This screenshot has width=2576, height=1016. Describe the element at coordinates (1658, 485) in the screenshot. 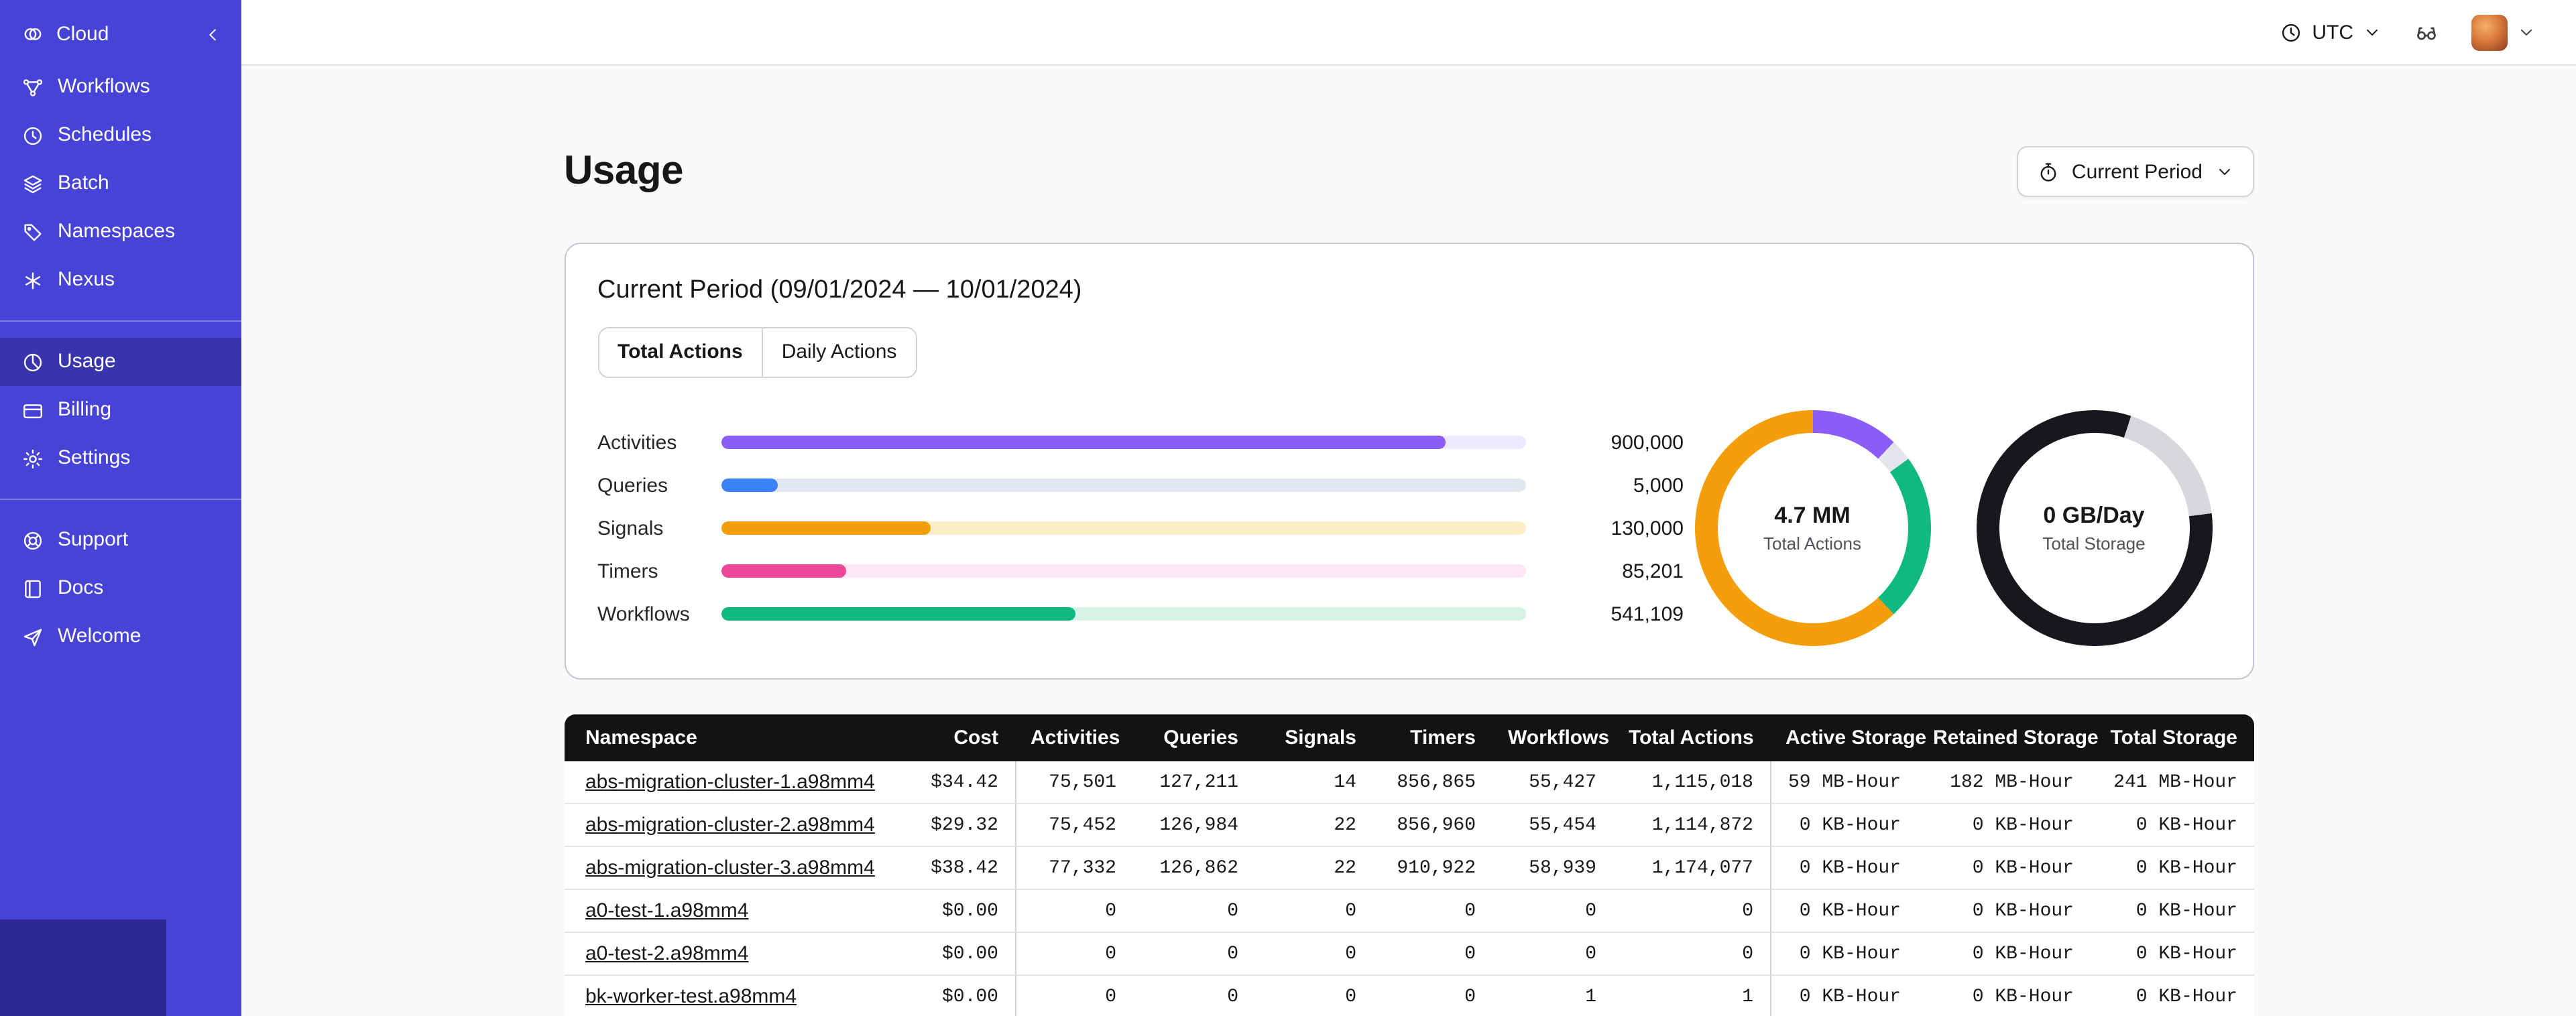

I see `bar-value: 5,000` at that location.